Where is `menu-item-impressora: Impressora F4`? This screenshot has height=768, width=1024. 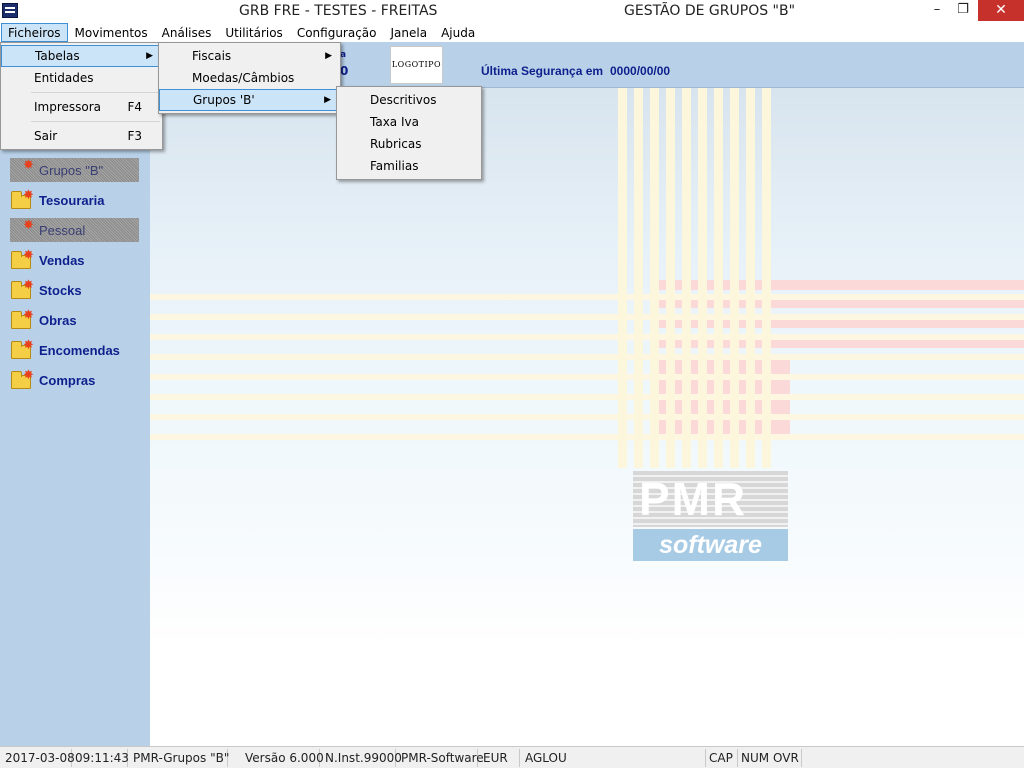 menu-item-impressora: Impressora F4 is located at coordinates (81, 107).